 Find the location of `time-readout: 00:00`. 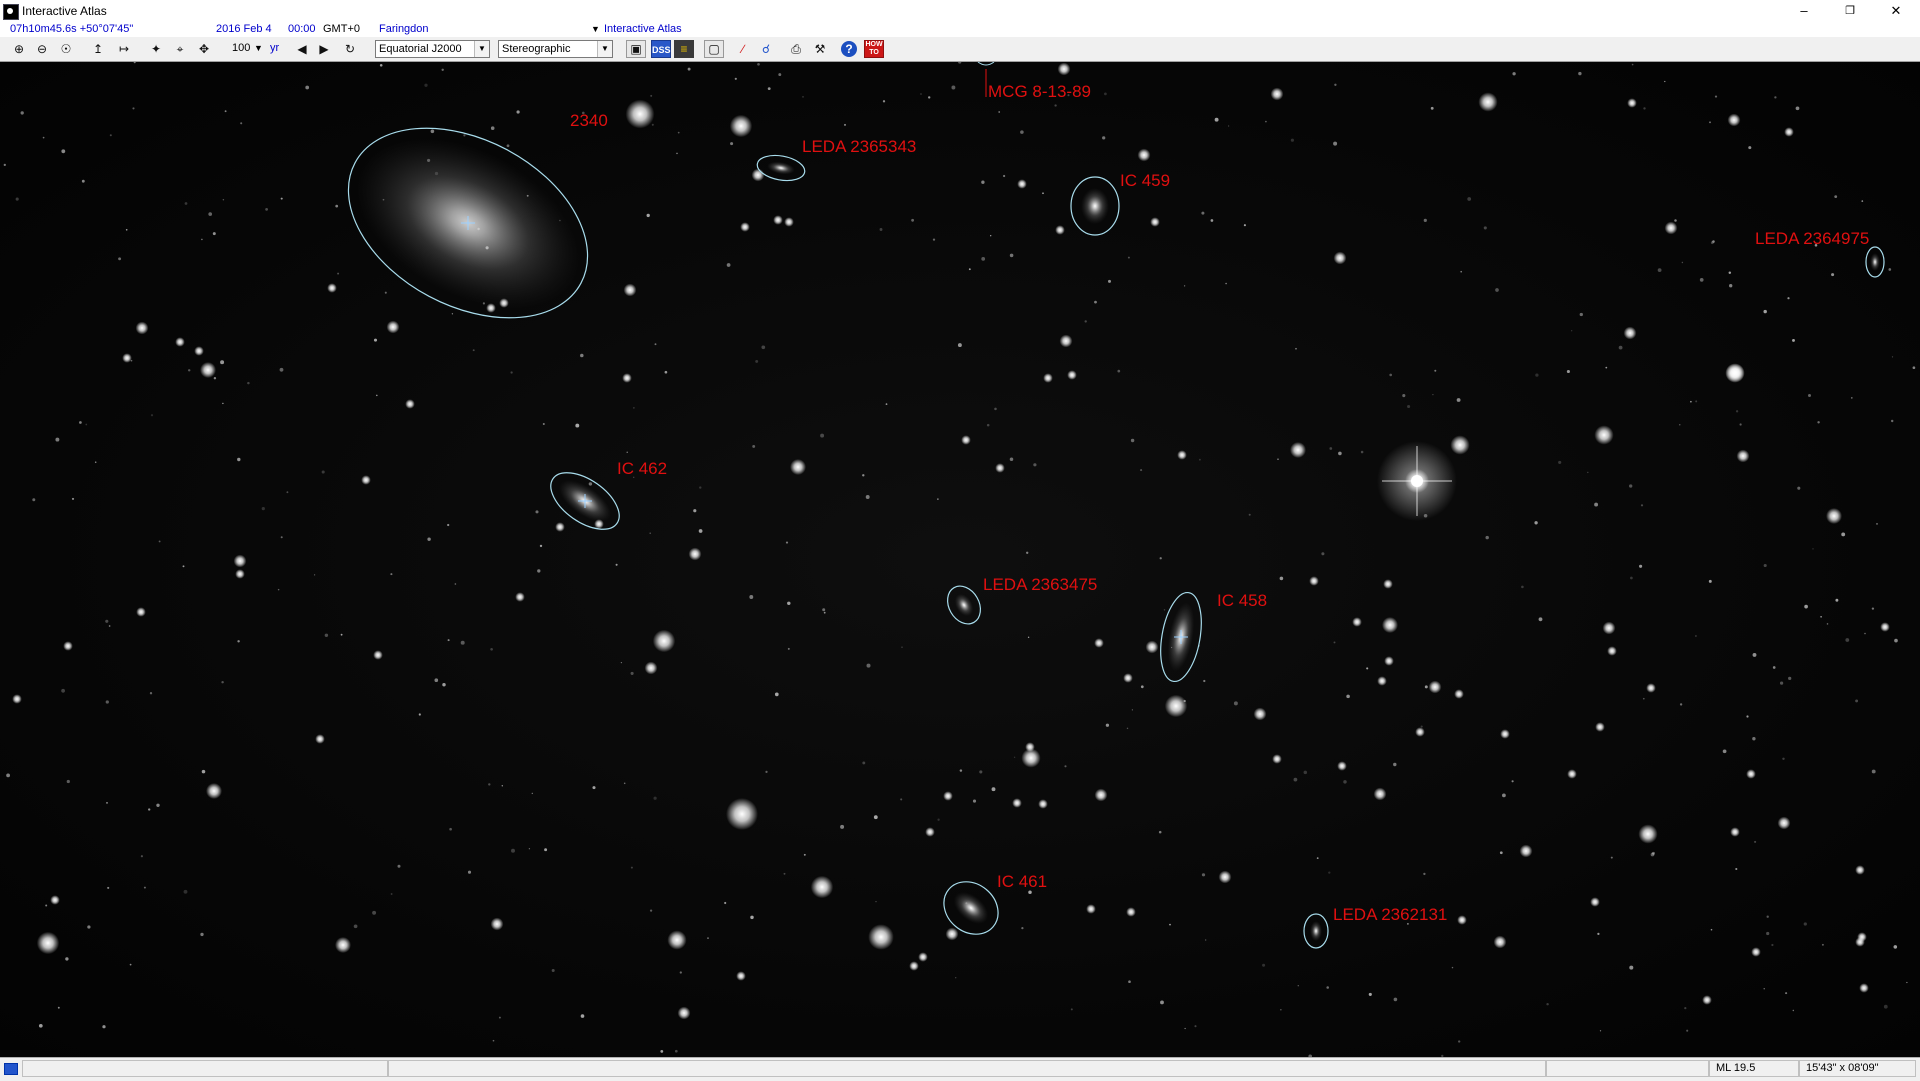

time-readout: 00:00 is located at coordinates (302, 29).